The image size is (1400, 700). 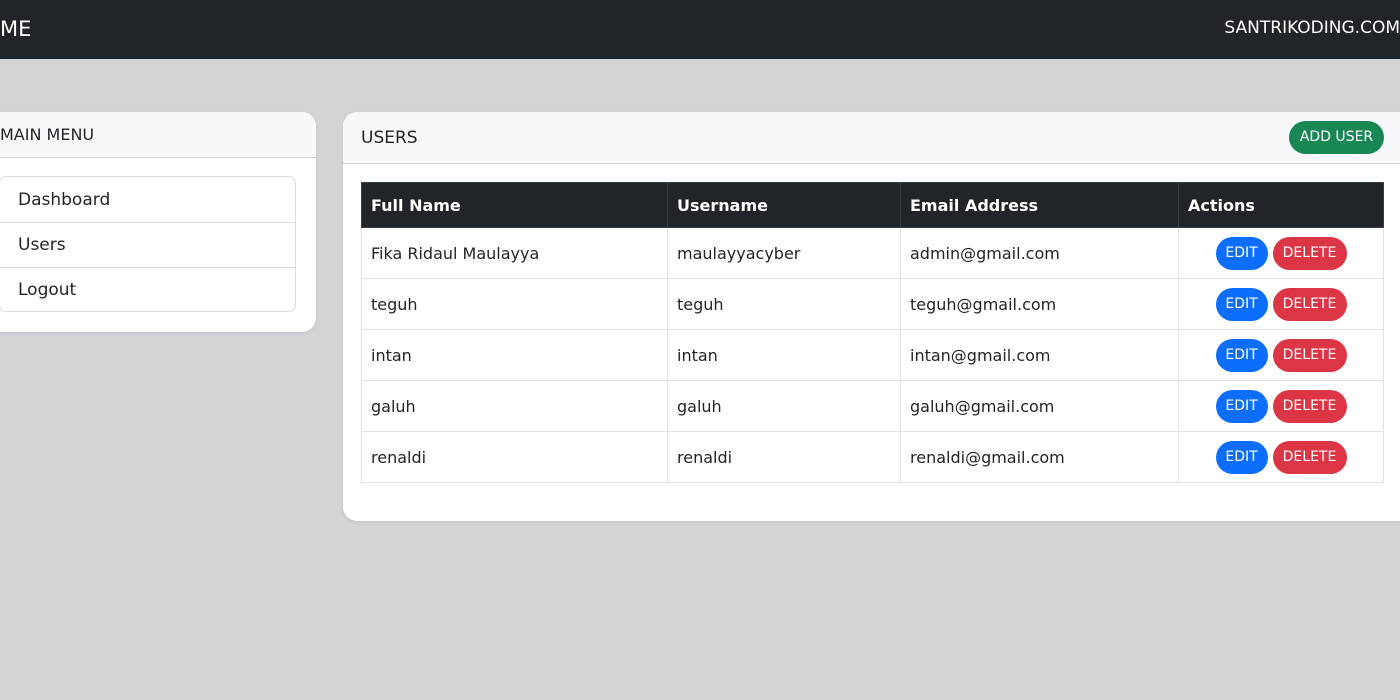 What do you see at coordinates (514, 457) in the screenshot?
I see `cell-full-name: renaldi` at bounding box center [514, 457].